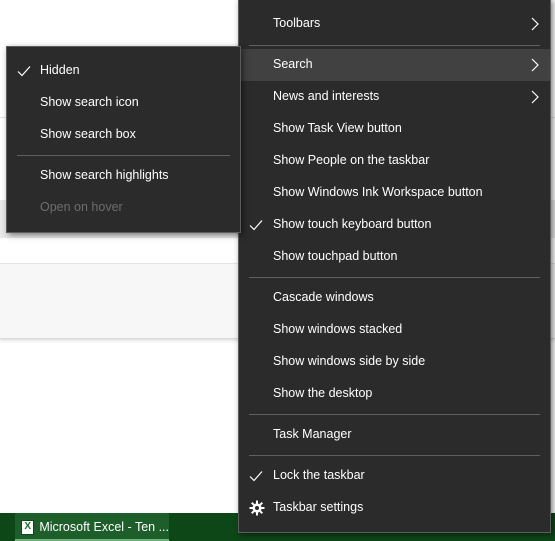 Image resolution: width=555 pixels, height=541 pixels. I want to click on menu-item-label: Search, so click(293, 64).